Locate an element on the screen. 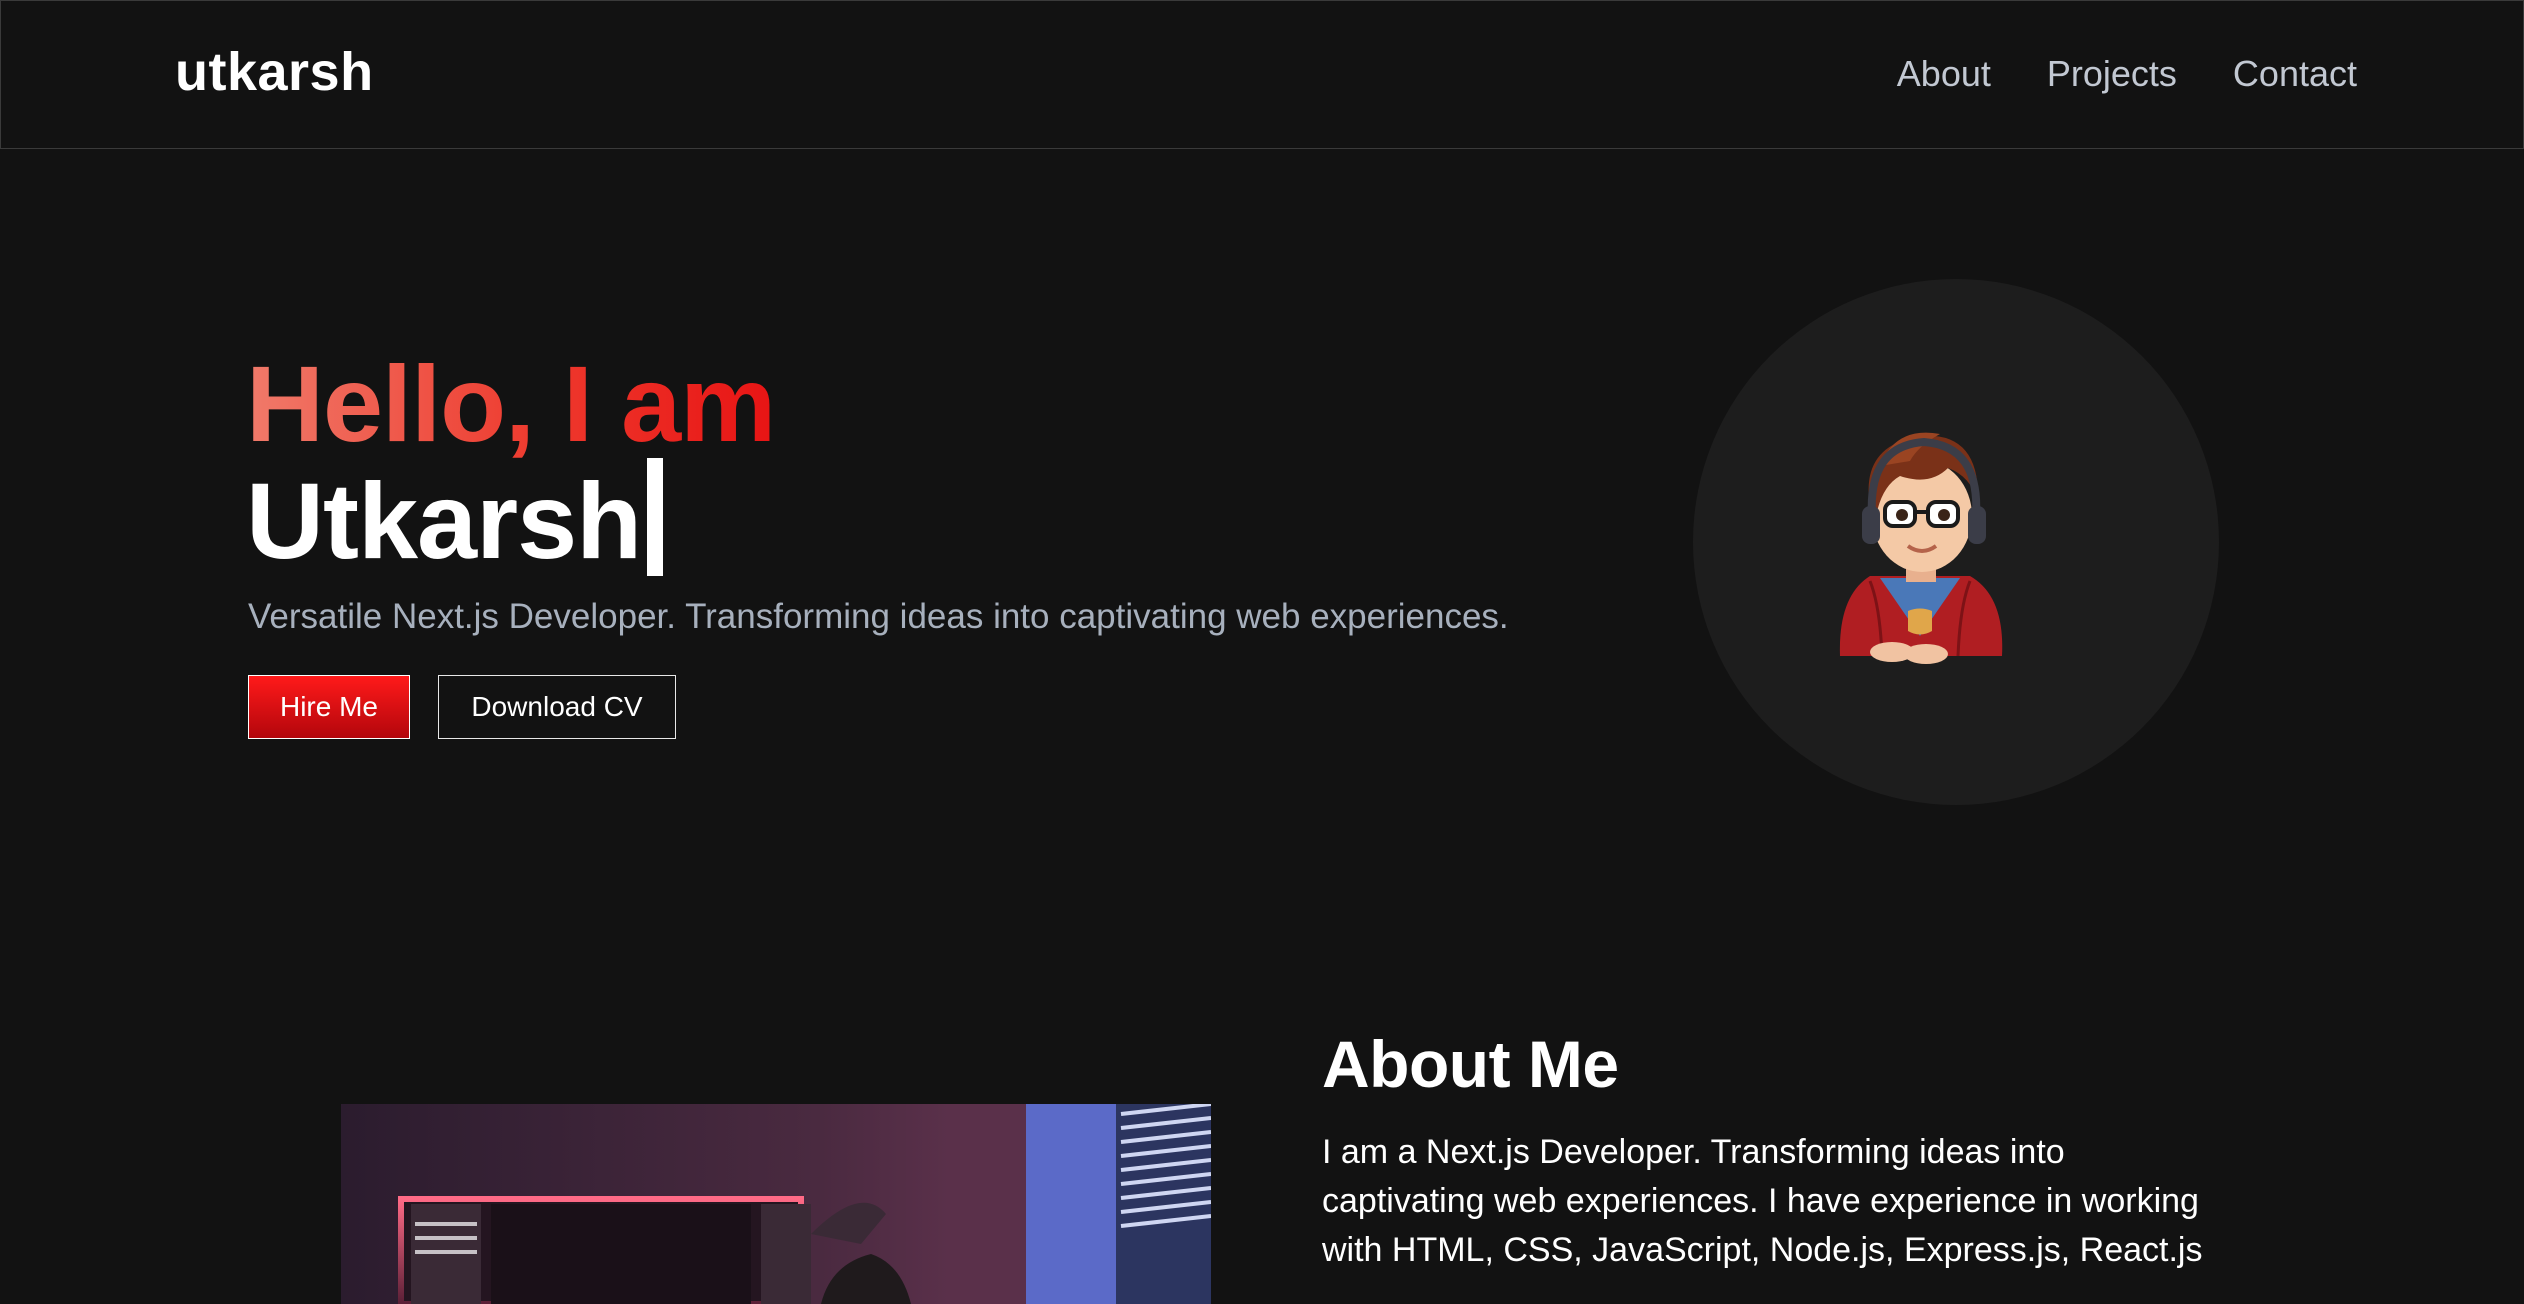  hero-name: Utkarsh is located at coordinates (444, 520).